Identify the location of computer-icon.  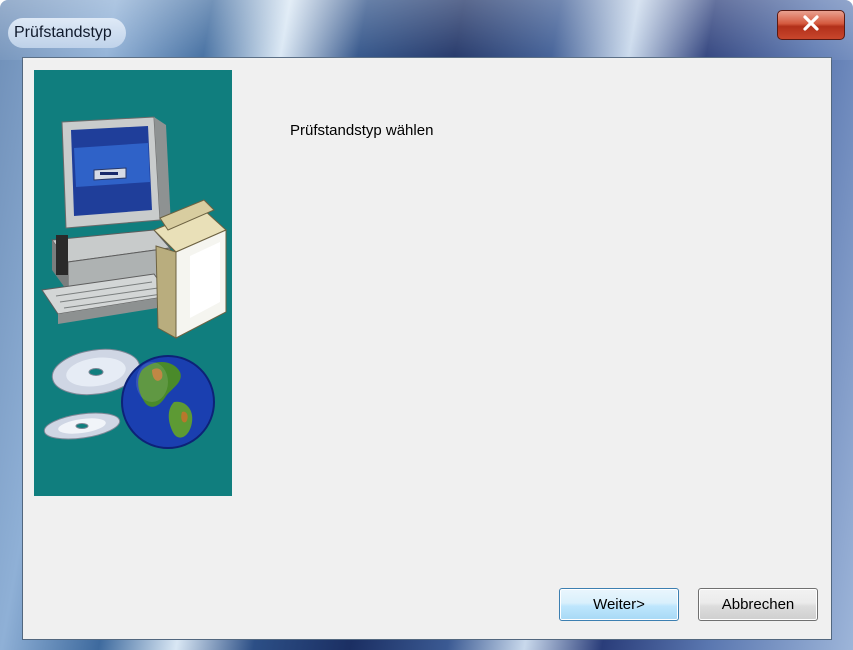
(106, 220).